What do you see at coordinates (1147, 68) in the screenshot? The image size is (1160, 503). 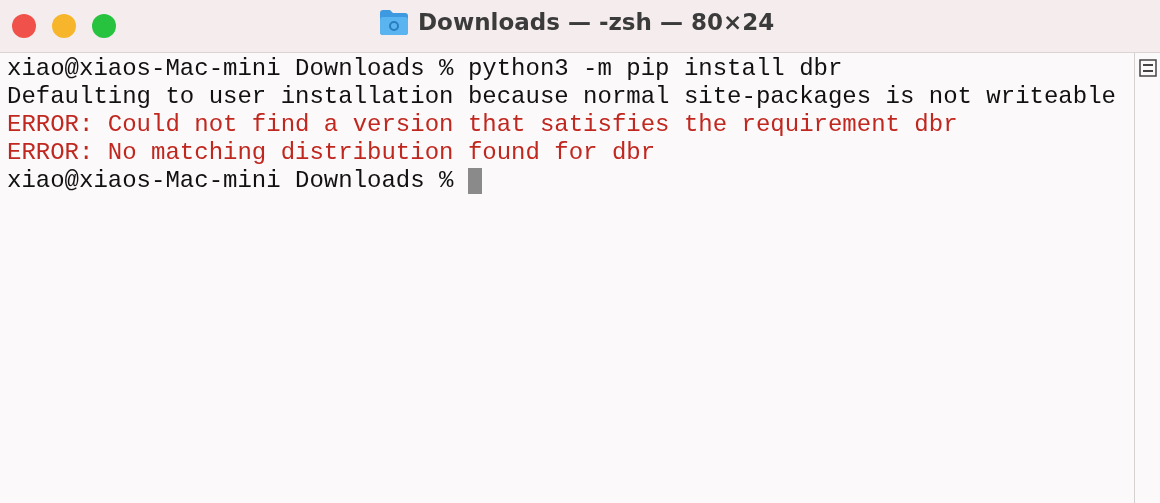 I see `marks-icon` at bounding box center [1147, 68].